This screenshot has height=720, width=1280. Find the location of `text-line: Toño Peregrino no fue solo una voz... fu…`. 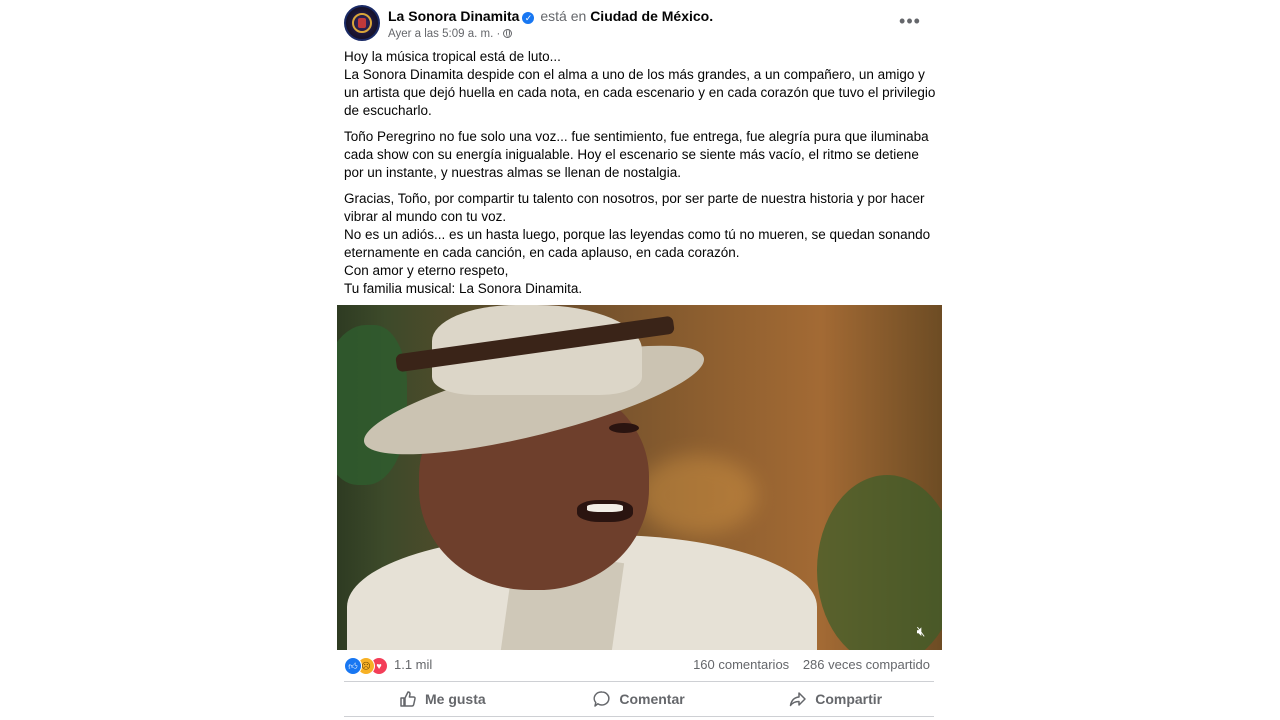

text-line: Toño Peregrino no fue solo una voz... fu… is located at coordinates (636, 154).